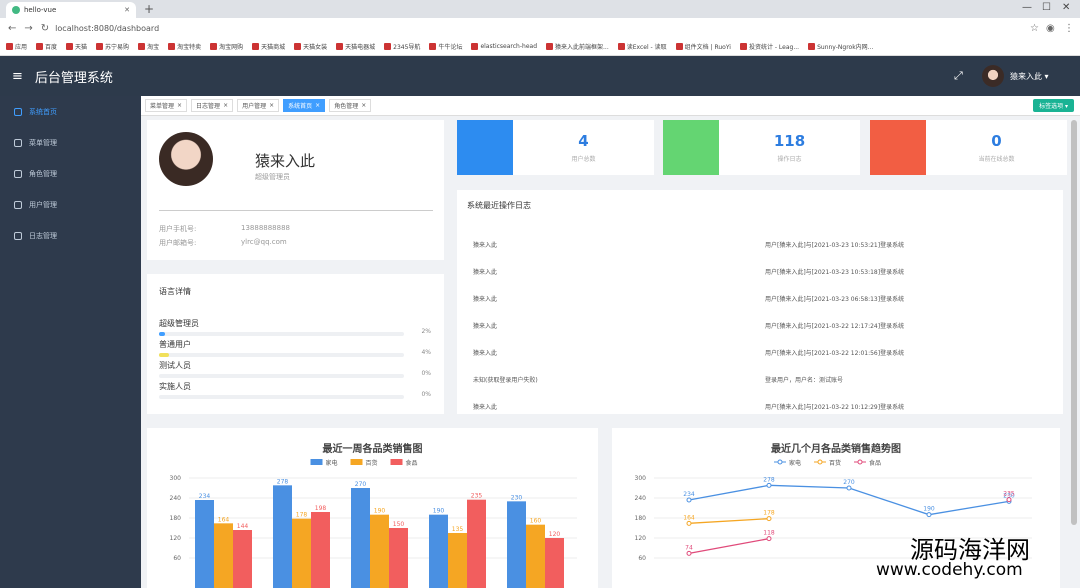 This screenshot has height=588, width=1080. What do you see at coordinates (178, 229) in the screenshot?
I see `phone-label: 用户手机号:` at bounding box center [178, 229].